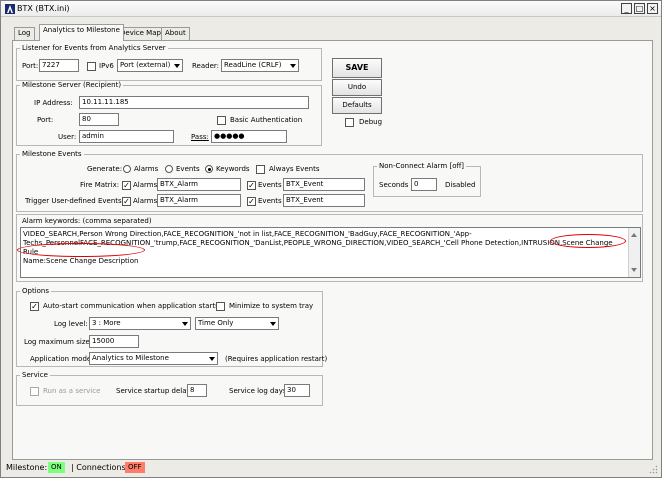 The height and width of the screenshot is (478, 662). Describe the element at coordinates (34, 306) in the screenshot. I see `autostart-checkbox: ✓` at that location.